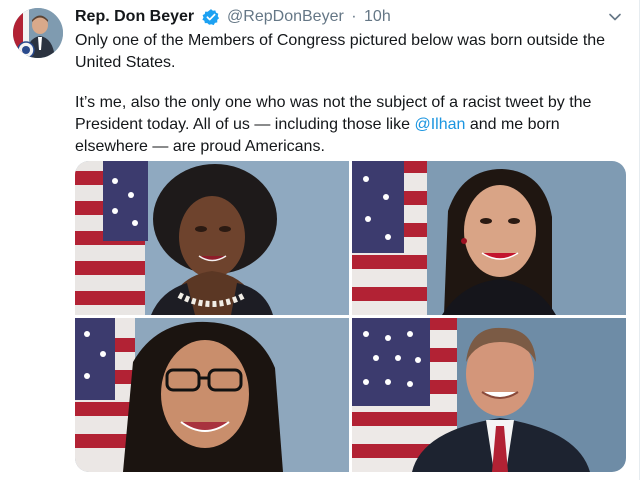 The height and width of the screenshot is (480, 640). What do you see at coordinates (212, 395) in the screenshot?
I see `photo-woman-glasses` at bounding box center [212, 395].